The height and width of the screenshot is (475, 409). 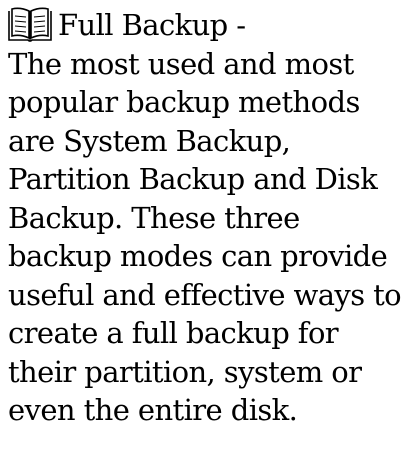 What do you see at coordinates (152, 25) in the screenshot?
I see `help-title: Full Backup -` at bounding box center [152, 25].